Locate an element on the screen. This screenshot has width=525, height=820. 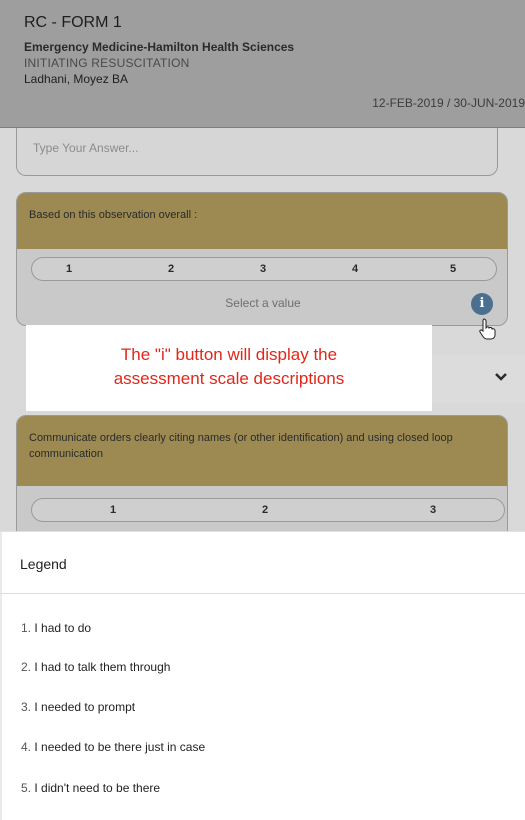
collapsed-section-bar is located at coordinates (478, 379).